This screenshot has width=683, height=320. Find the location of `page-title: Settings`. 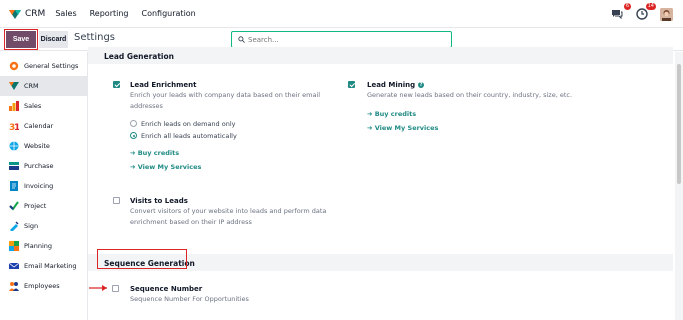

page-title: Settings is located at coordinates (95, 37).